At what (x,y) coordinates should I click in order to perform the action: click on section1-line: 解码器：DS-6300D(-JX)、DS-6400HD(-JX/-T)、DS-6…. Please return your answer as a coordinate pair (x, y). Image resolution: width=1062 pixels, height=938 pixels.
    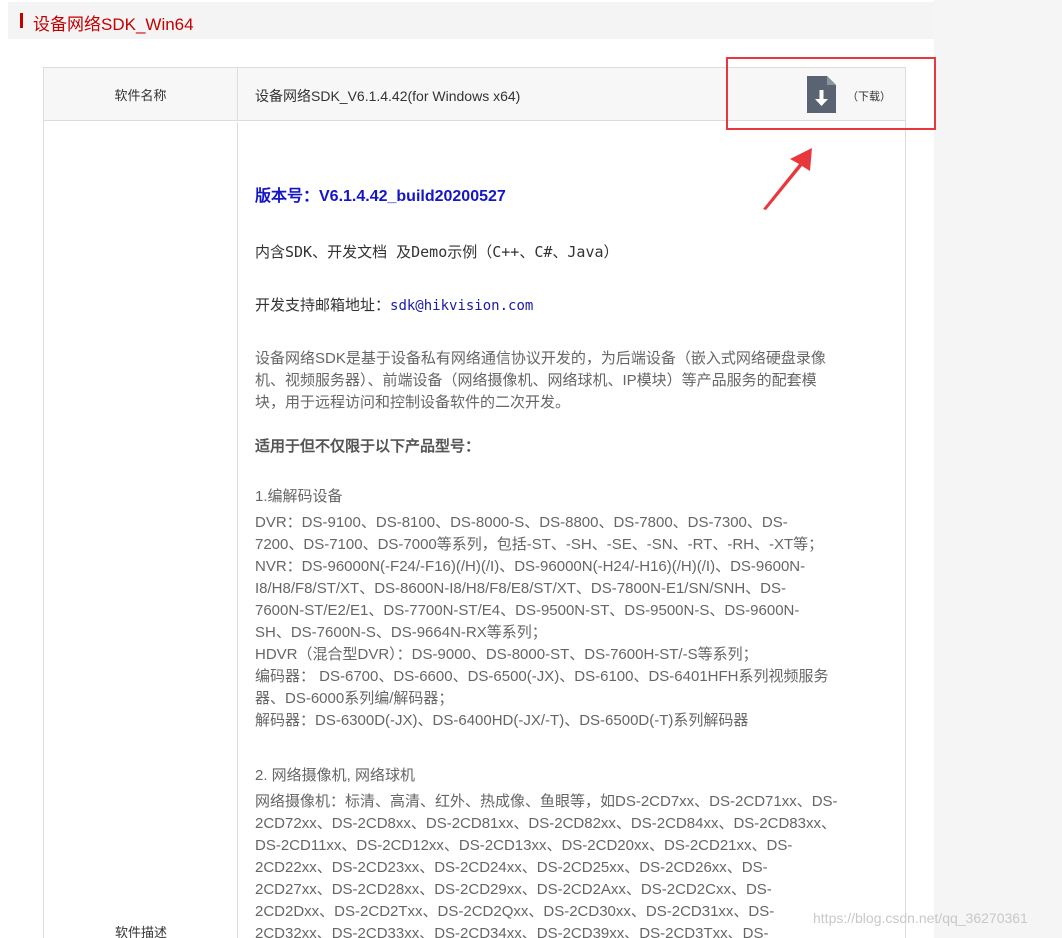
    Looking at the image, I should click on (502, 720).